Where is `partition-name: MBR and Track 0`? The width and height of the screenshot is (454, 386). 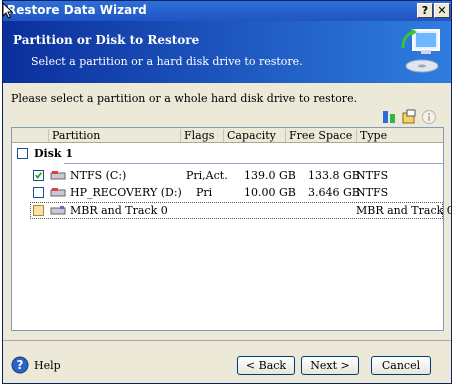
partition-name: MBR and Track 0 is located at coordinates (119, 210).